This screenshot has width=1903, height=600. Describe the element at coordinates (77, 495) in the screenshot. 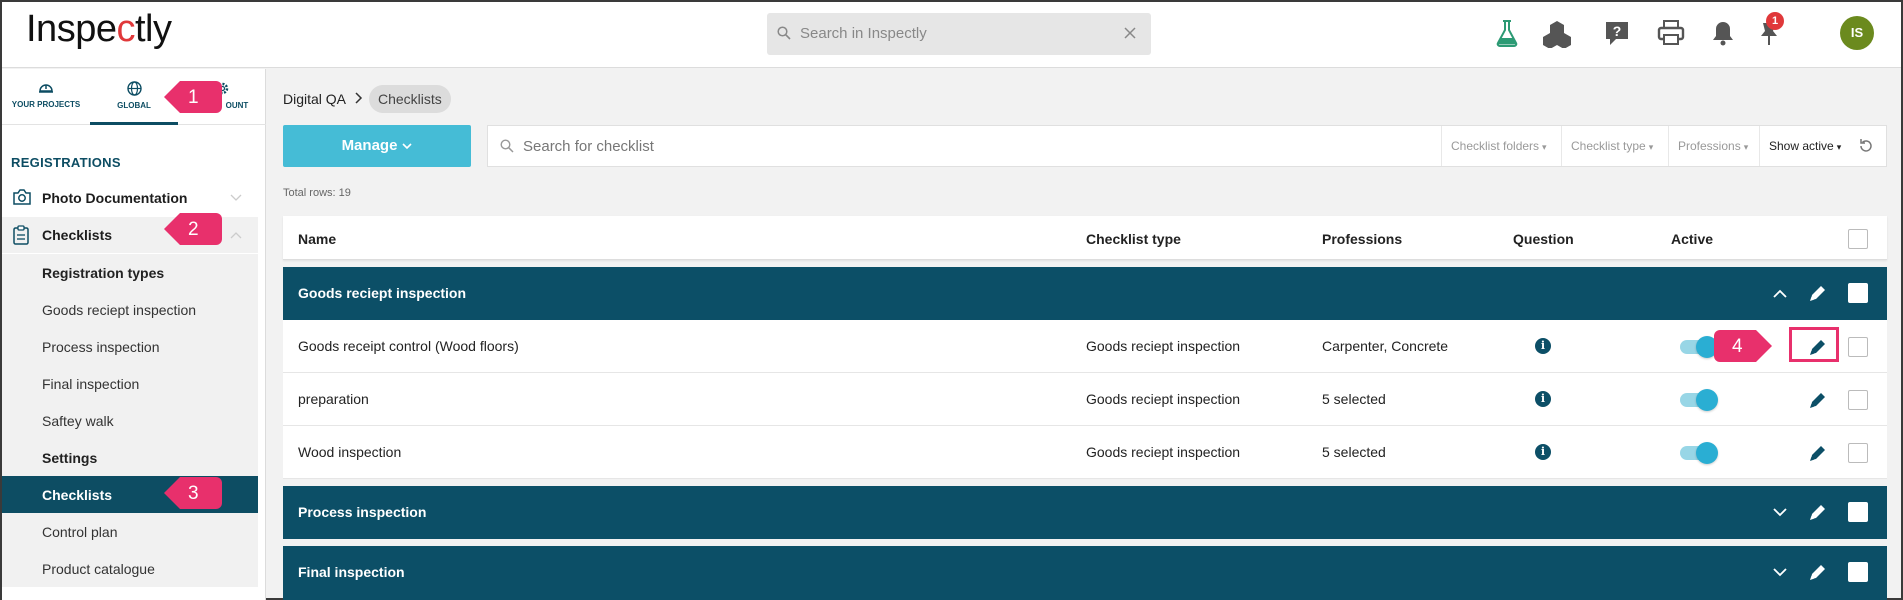

I see `sidebar-sub-label: Checklists` at that location.